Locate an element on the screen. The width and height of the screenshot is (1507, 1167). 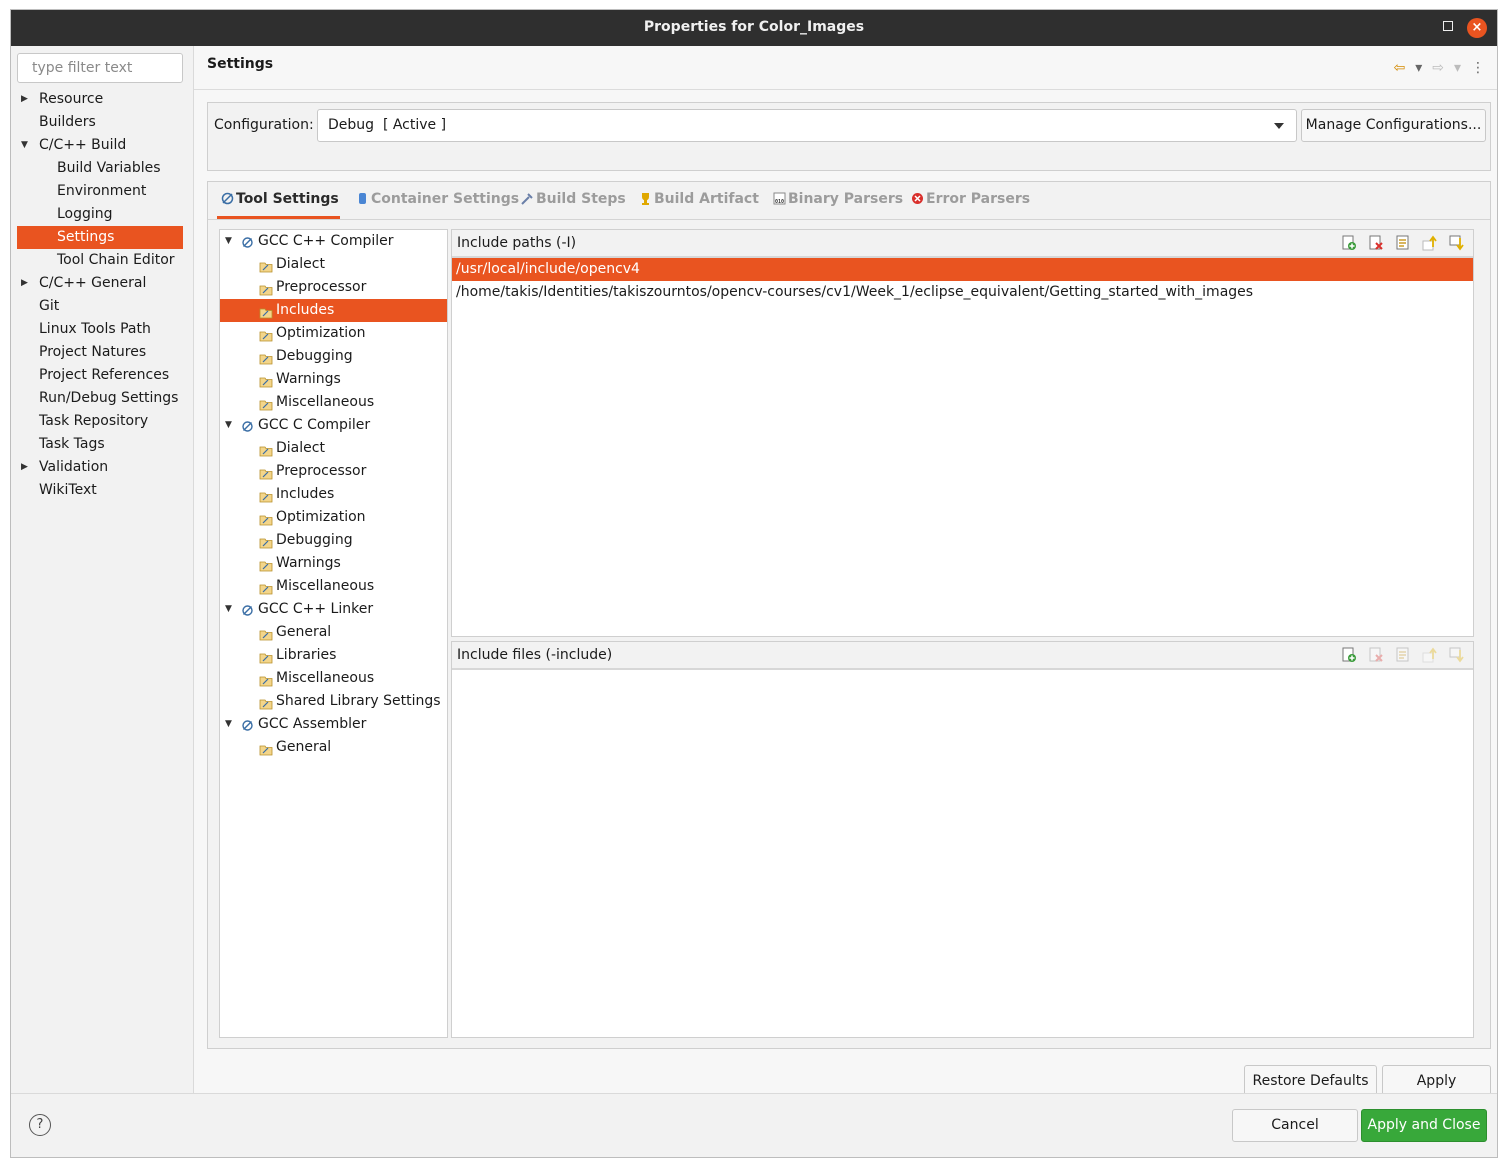
nav-item-label: Git is located at coordinates (49, 306).